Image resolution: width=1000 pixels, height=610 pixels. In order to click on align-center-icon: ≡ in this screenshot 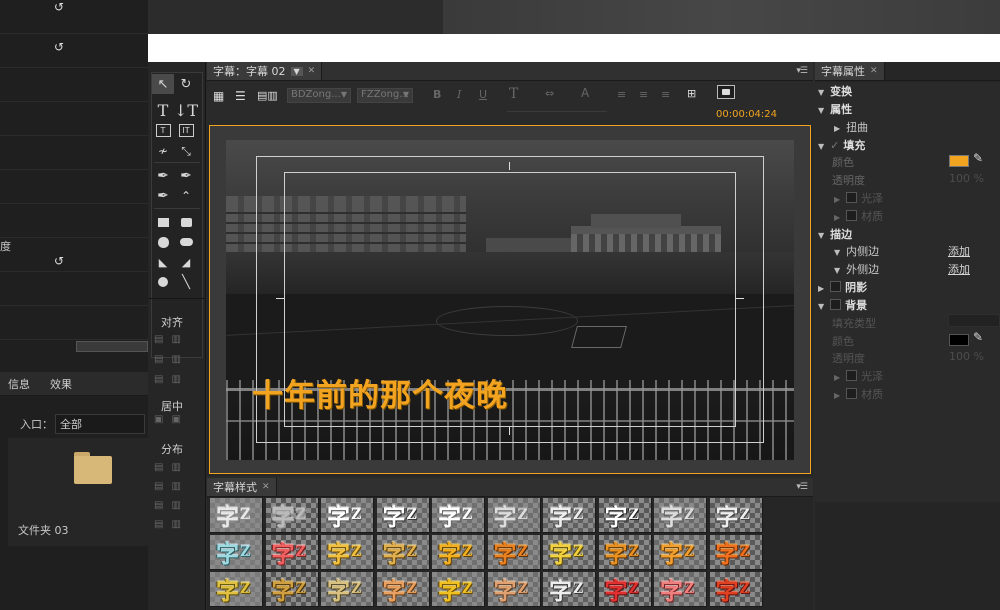, I will do `click(643, 94)`.